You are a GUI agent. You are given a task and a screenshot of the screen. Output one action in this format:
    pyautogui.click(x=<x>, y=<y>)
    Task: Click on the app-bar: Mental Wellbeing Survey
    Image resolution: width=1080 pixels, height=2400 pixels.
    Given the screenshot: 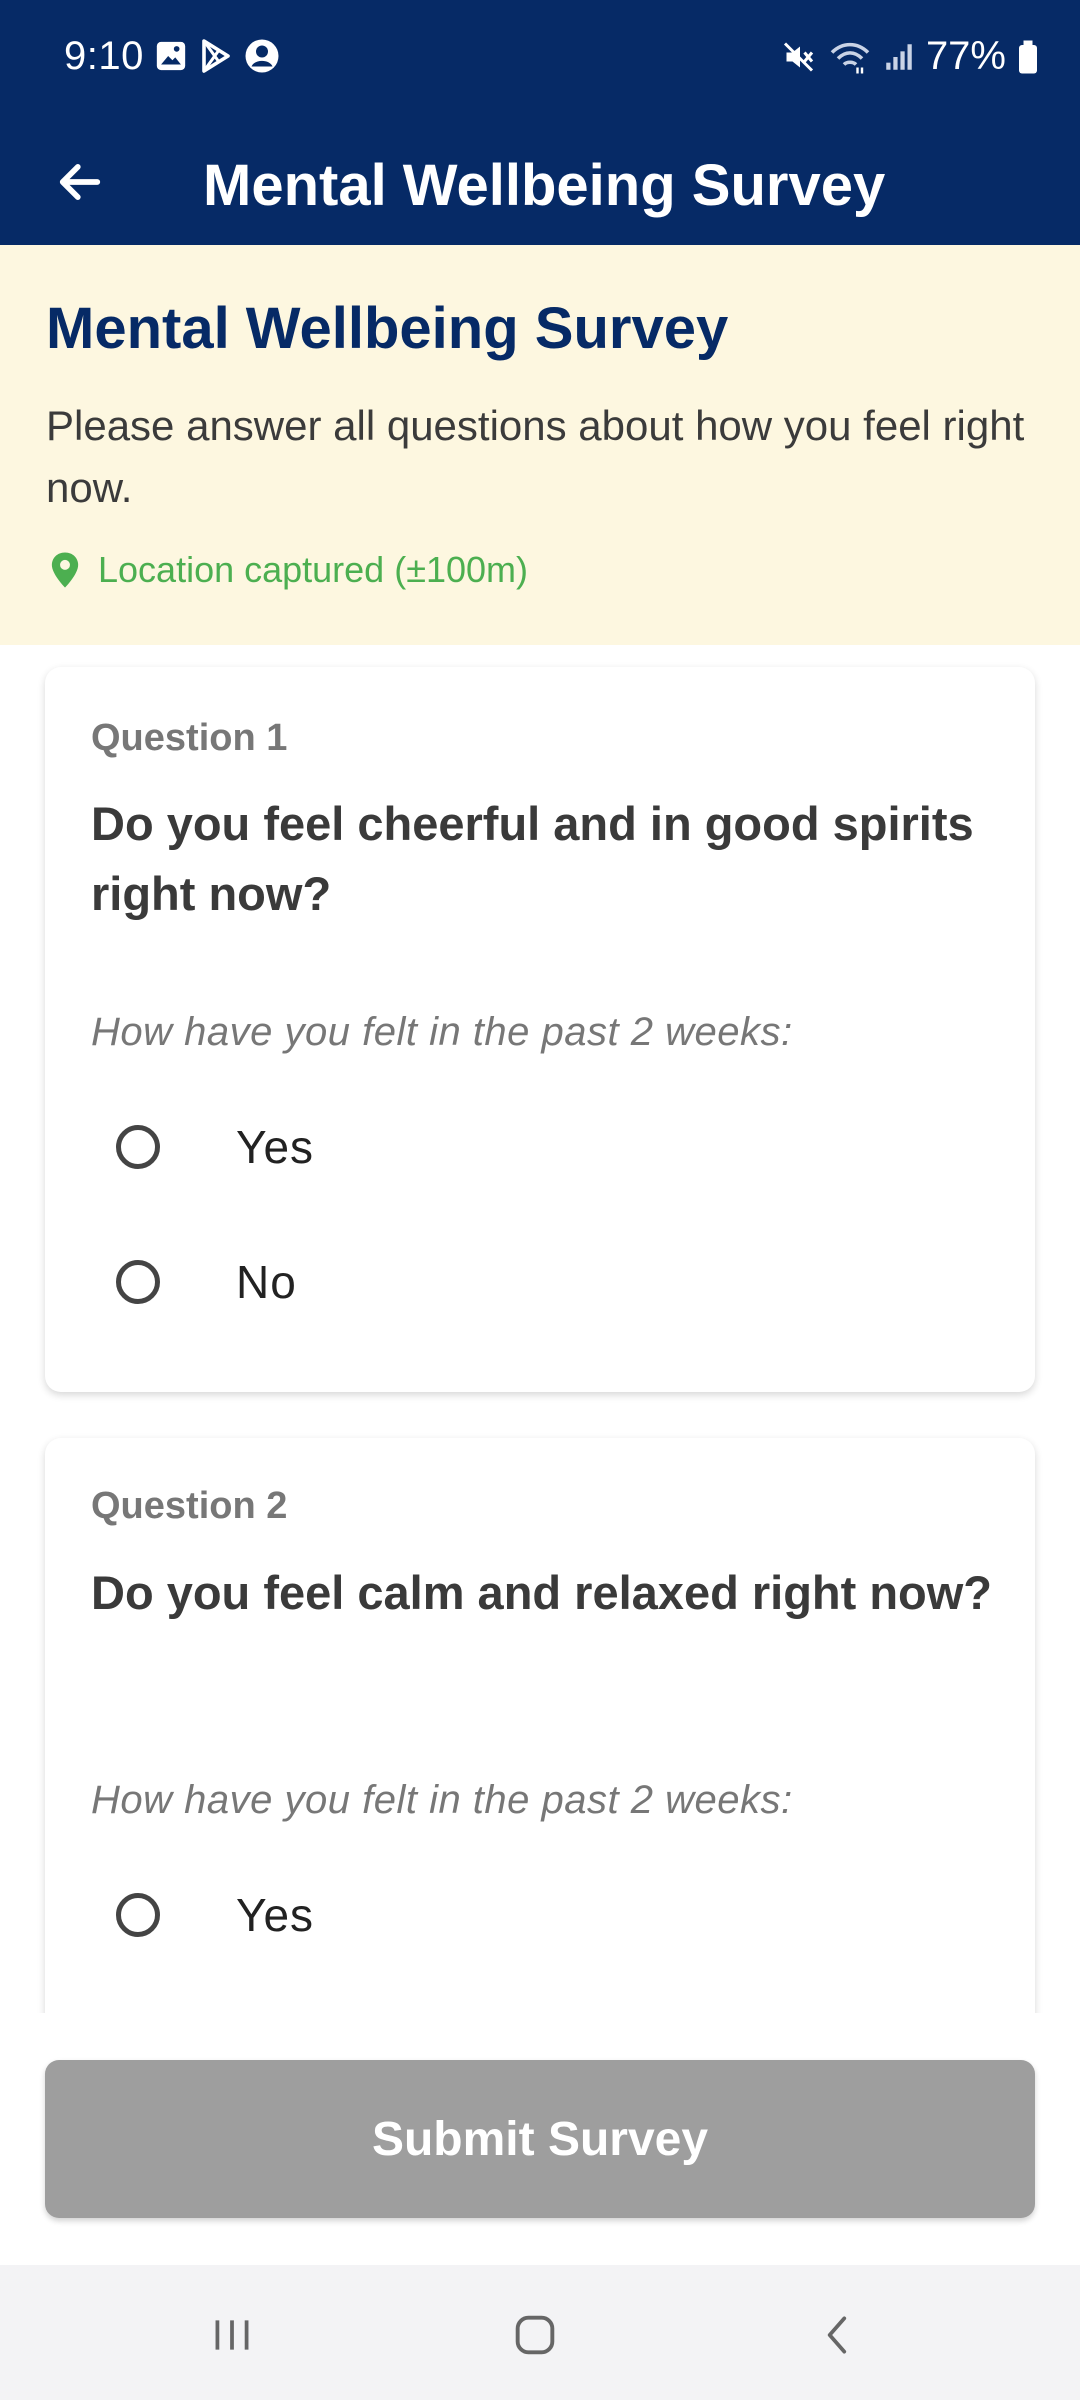 What is the action you would take?
    pyautogui.click(x=540, y=183)
    